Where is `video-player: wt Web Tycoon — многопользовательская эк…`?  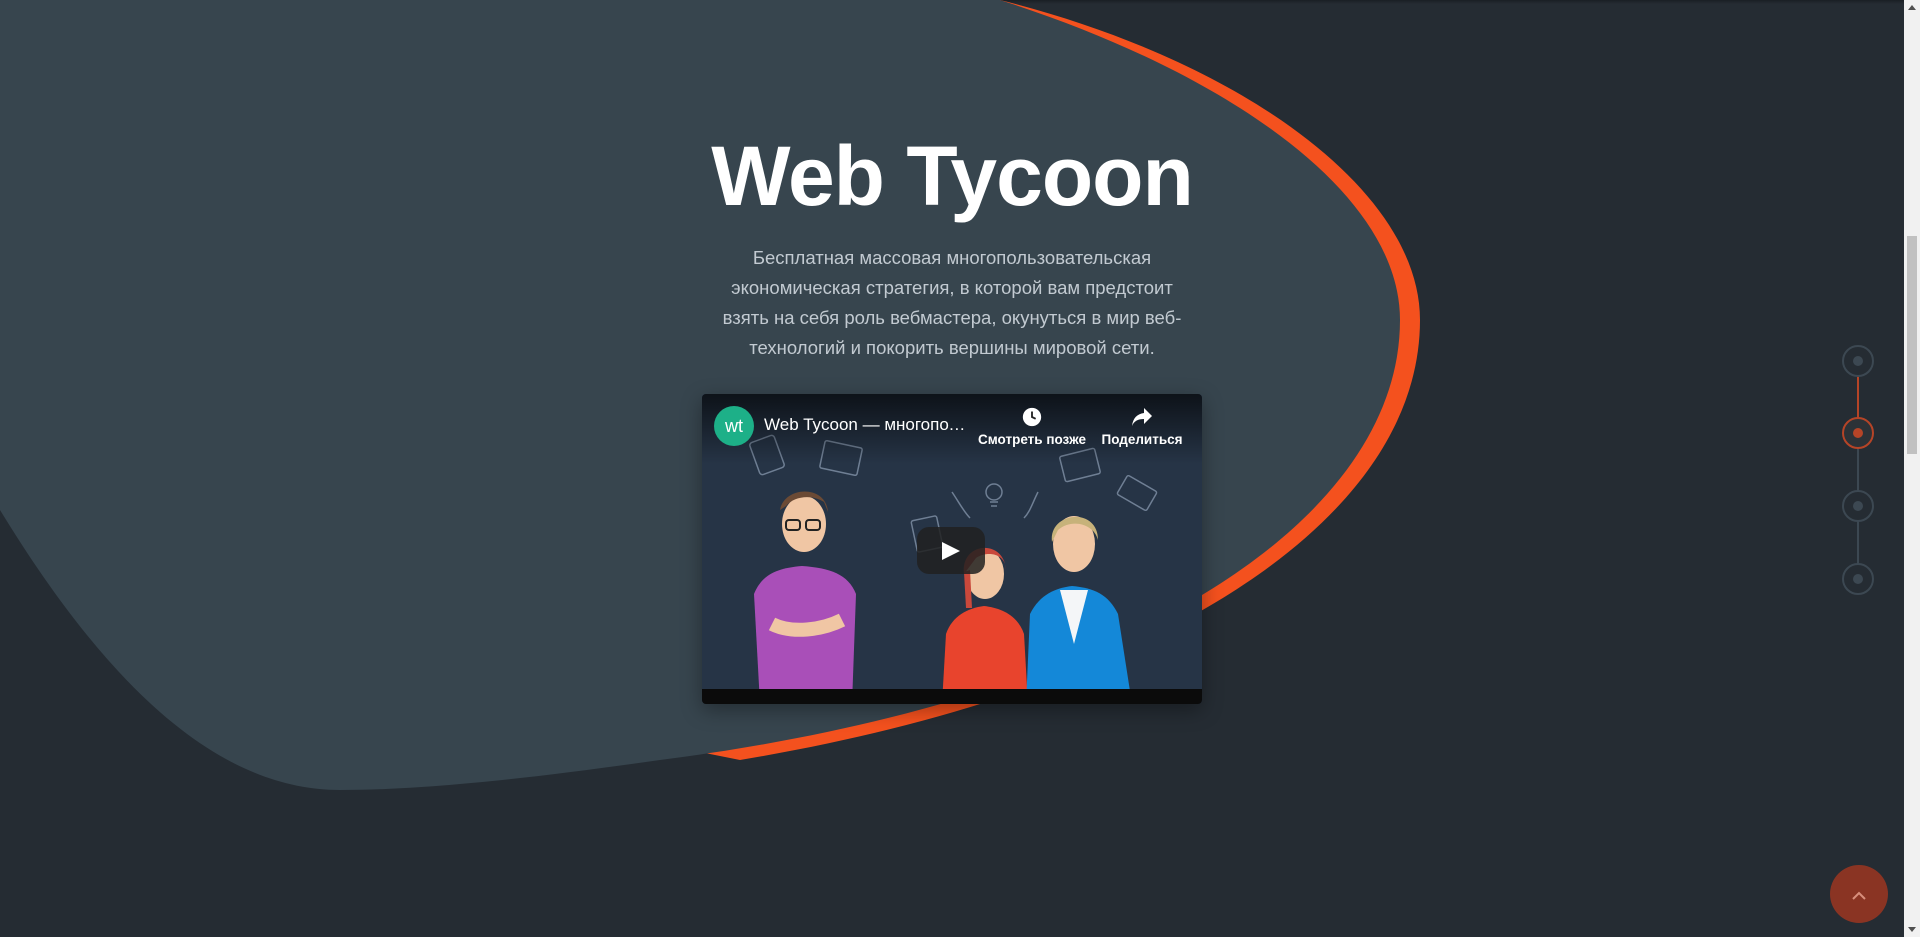
video-player: wt Web Tycoon — многопользовательская эк… is located at coordinates (952, 549).